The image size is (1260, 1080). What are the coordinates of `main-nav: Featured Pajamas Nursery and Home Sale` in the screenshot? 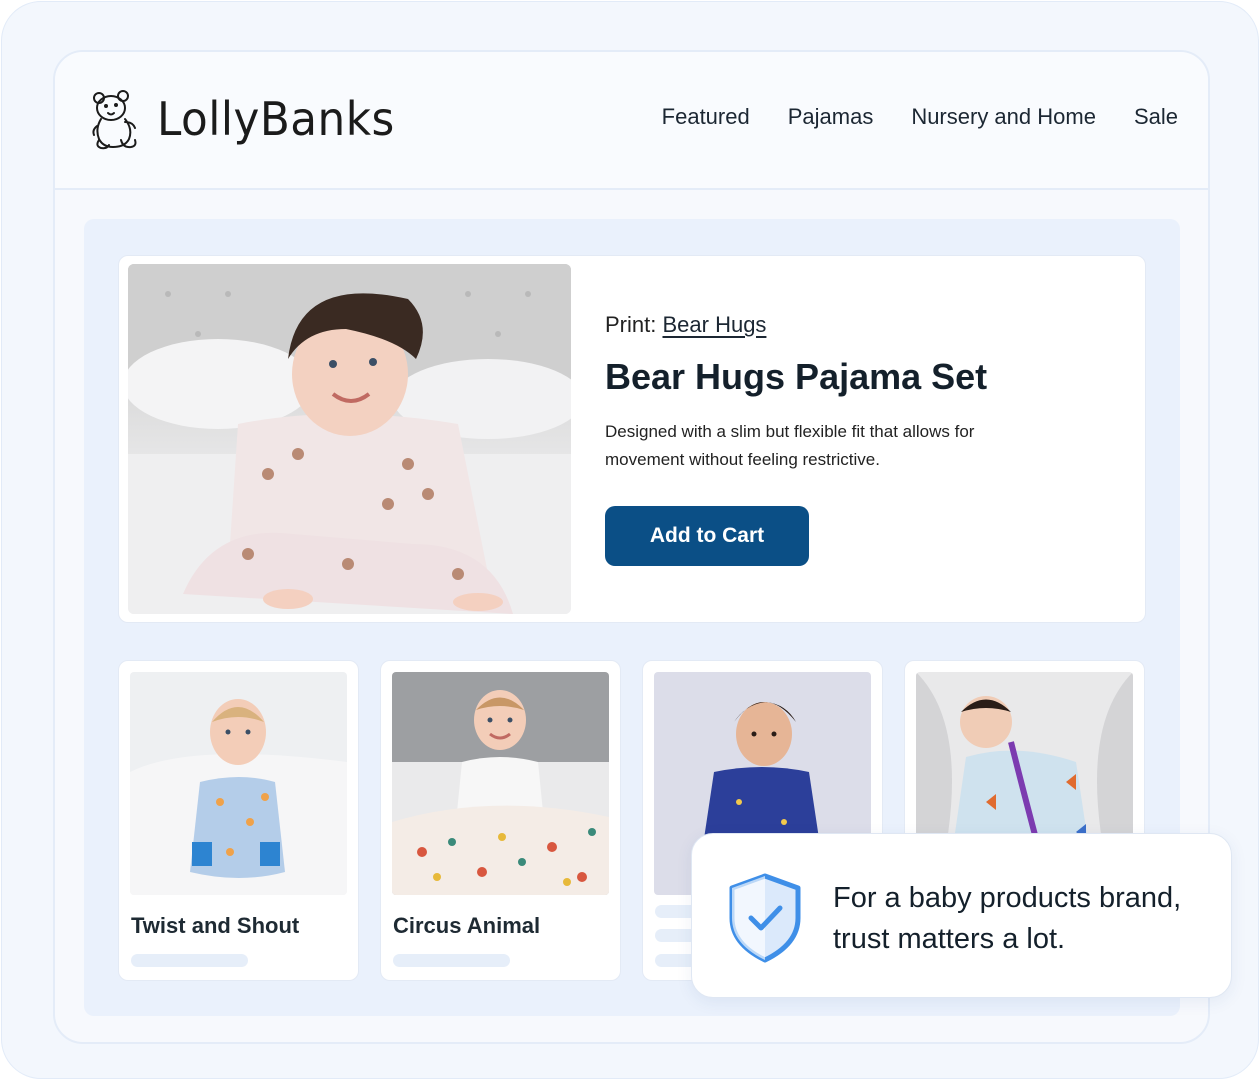 It's located at (920, 117).